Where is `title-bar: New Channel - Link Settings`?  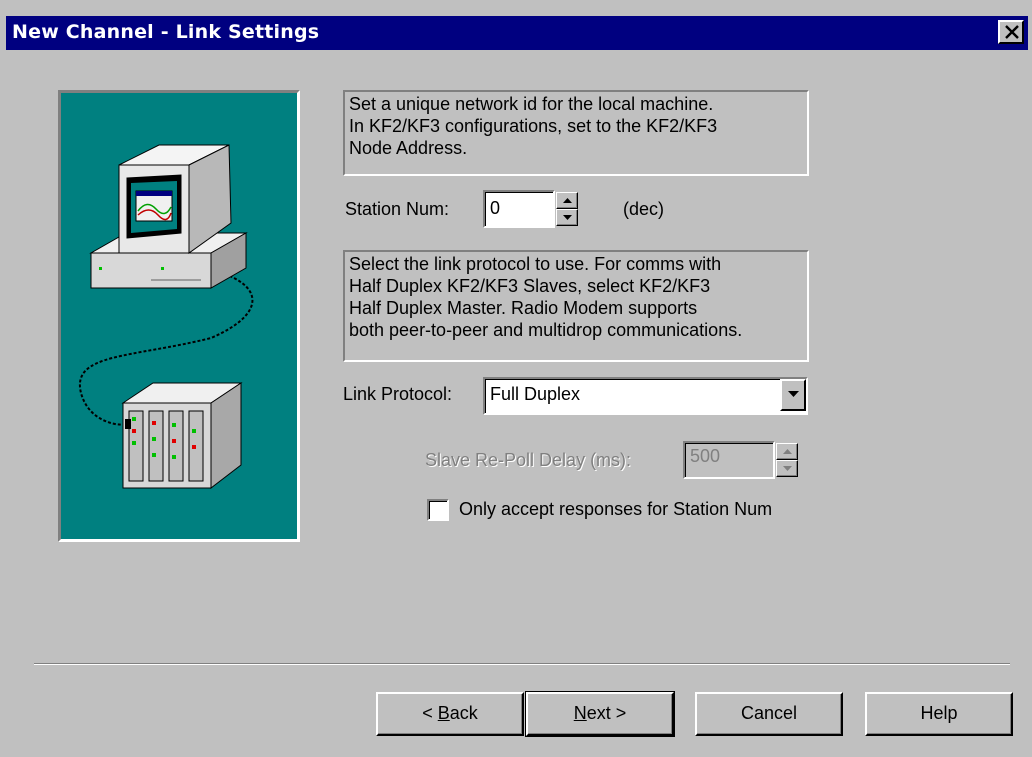 title-bar: New Channel - Link Settings is located at coordinates (517, 33).